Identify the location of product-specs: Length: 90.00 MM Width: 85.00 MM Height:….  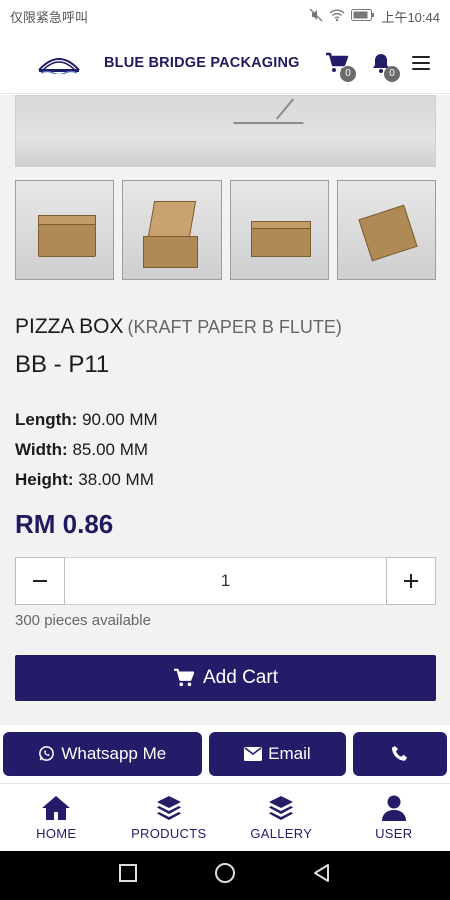
(86, 450).